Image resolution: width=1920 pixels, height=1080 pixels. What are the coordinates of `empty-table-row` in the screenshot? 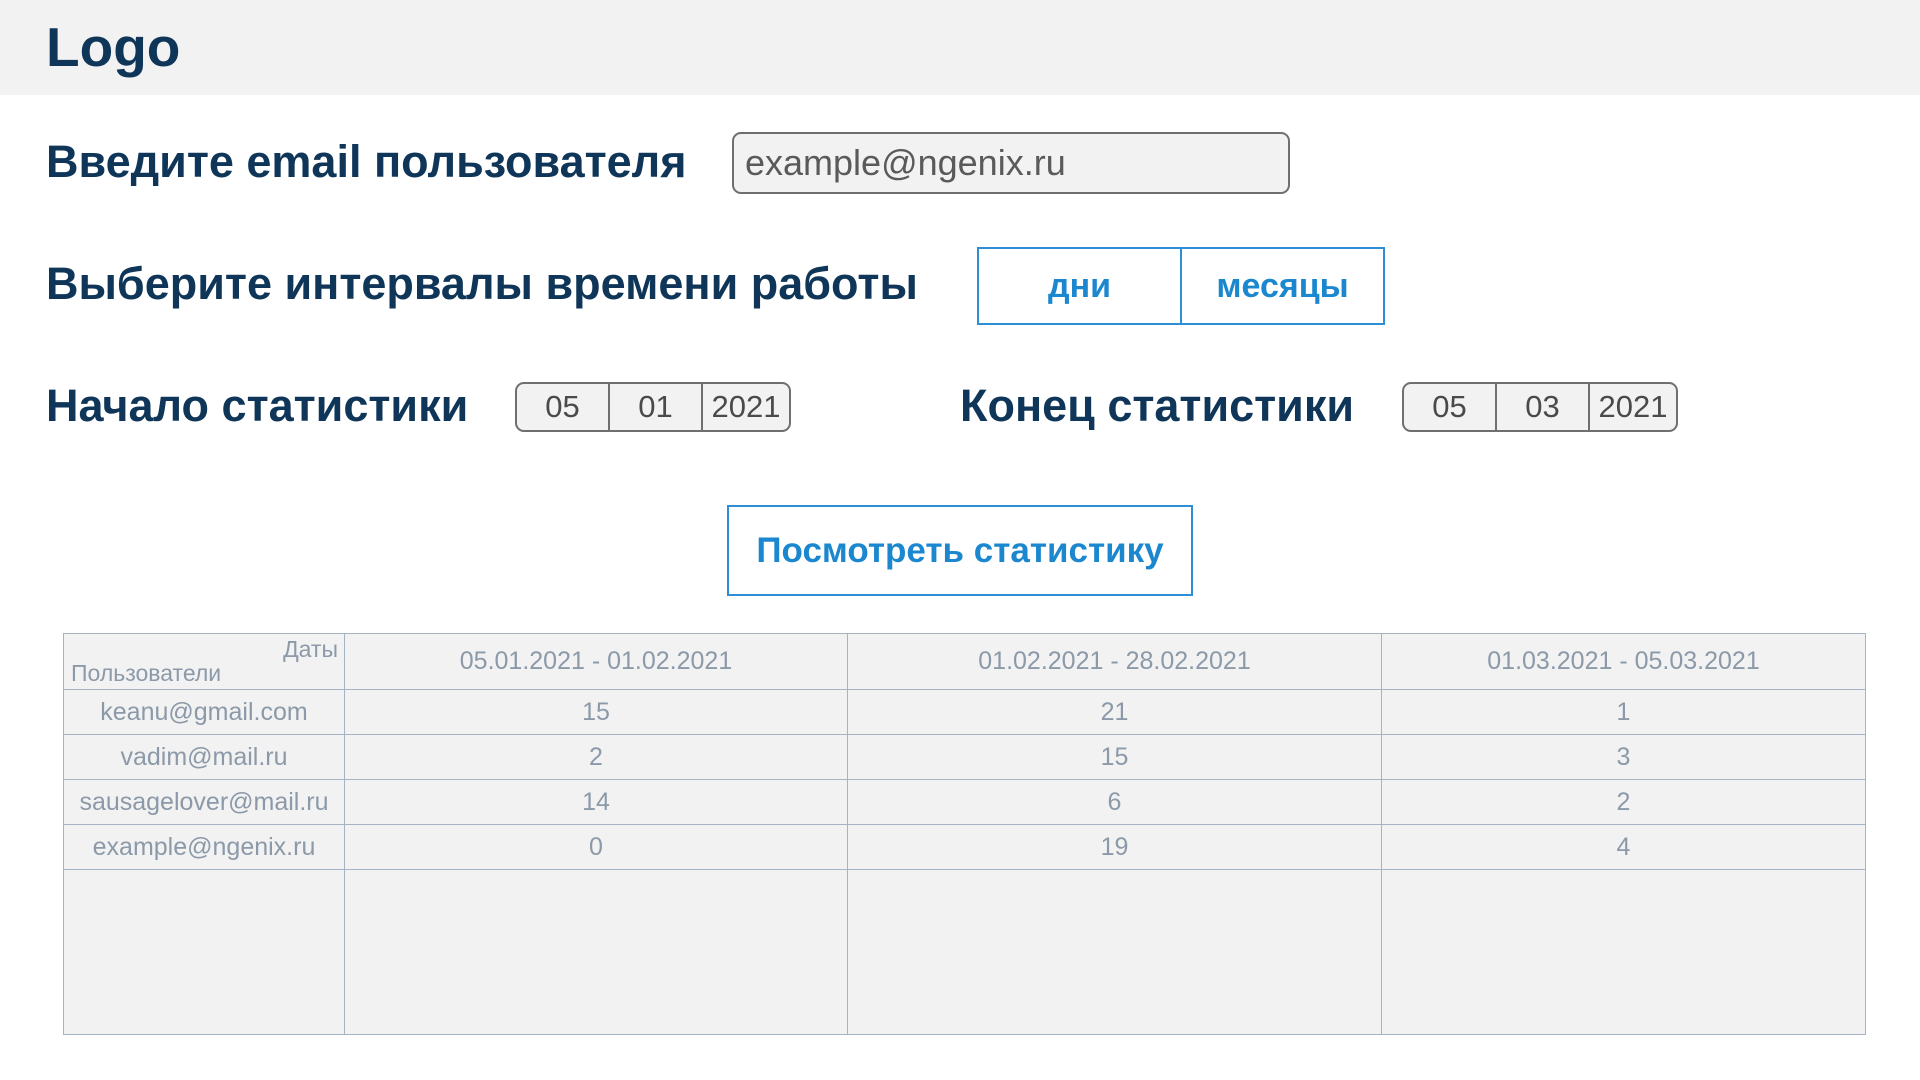 It's located at (964, 952).